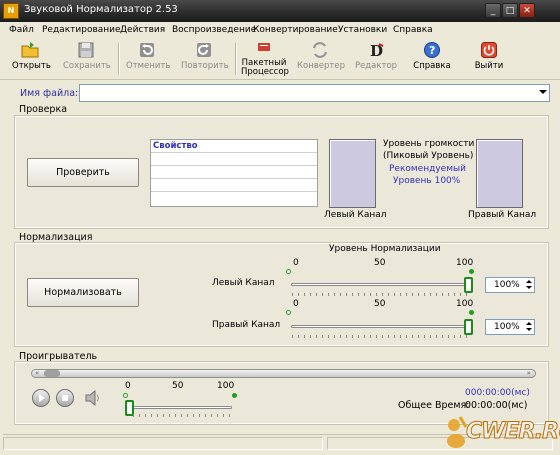  What do you see at coordinates (543, 92) in the screenshot?
I see `chevron-down-icon` at bounding box center [543, 92].